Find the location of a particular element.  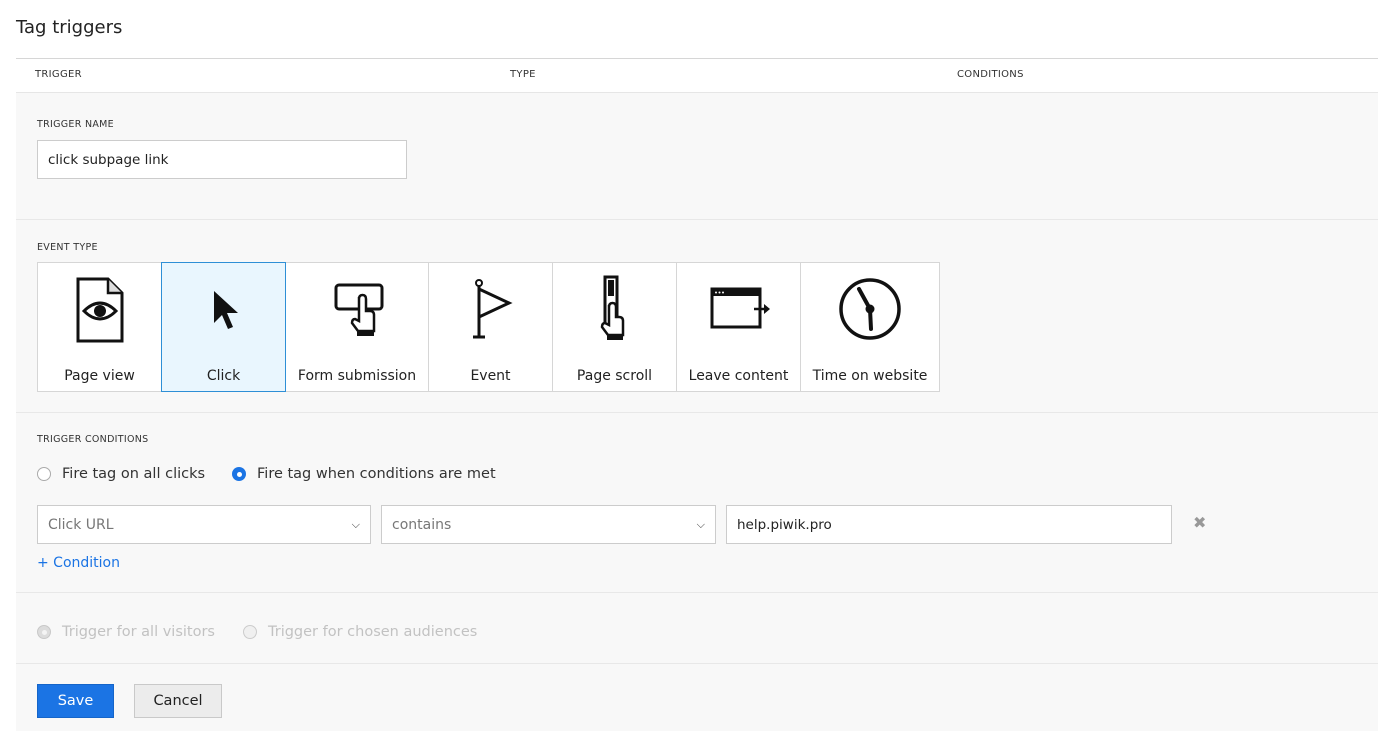

form-submission-icon is located at coordinates (359, 309).